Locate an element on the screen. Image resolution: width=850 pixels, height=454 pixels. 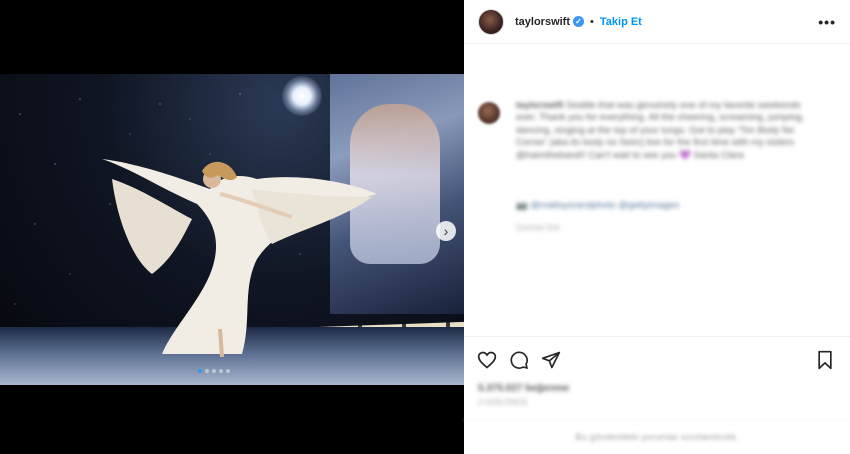
translate-link: Çeviriyi Gör is located at coordinates (538, 227).